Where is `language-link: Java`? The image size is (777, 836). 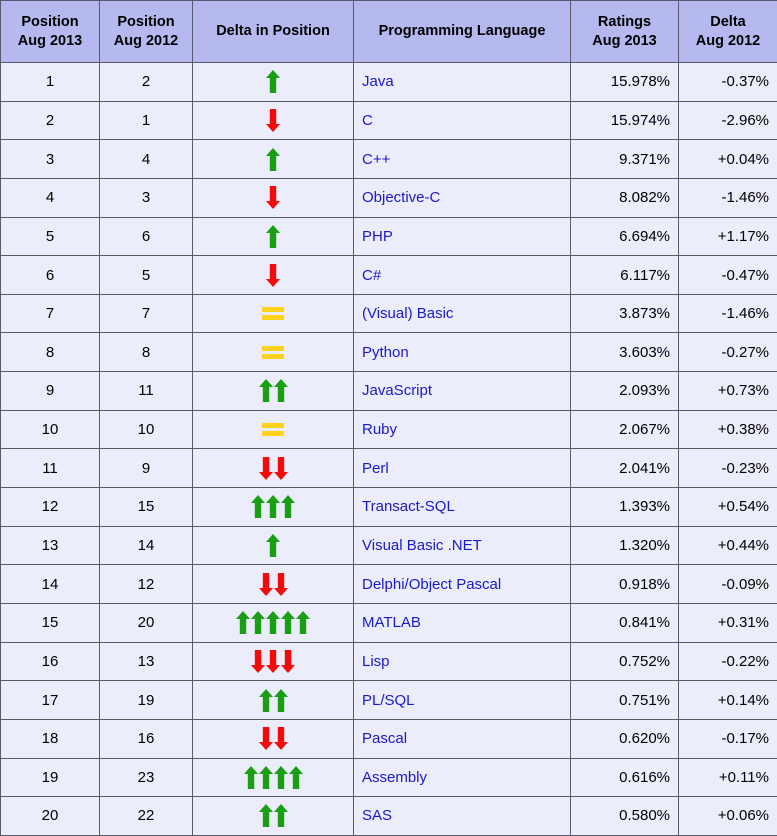 language-link: Java is located at coordinates (378, 81).